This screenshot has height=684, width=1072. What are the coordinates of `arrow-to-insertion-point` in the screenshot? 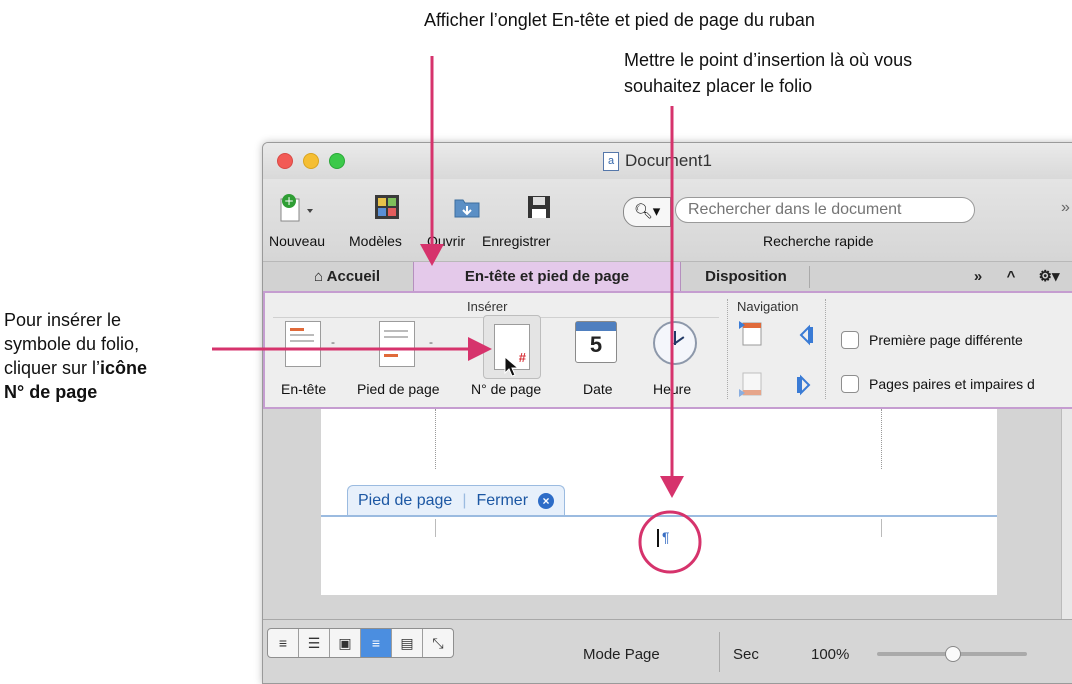 It's located at (672, 302).